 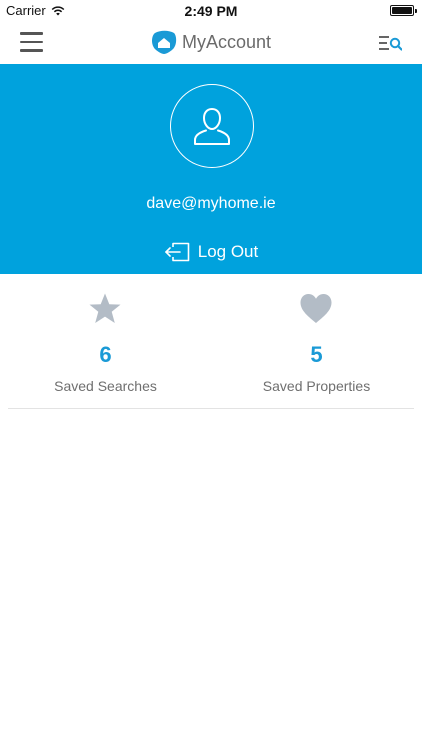 I want to click on logout-icon, so click(x=177, y=252).